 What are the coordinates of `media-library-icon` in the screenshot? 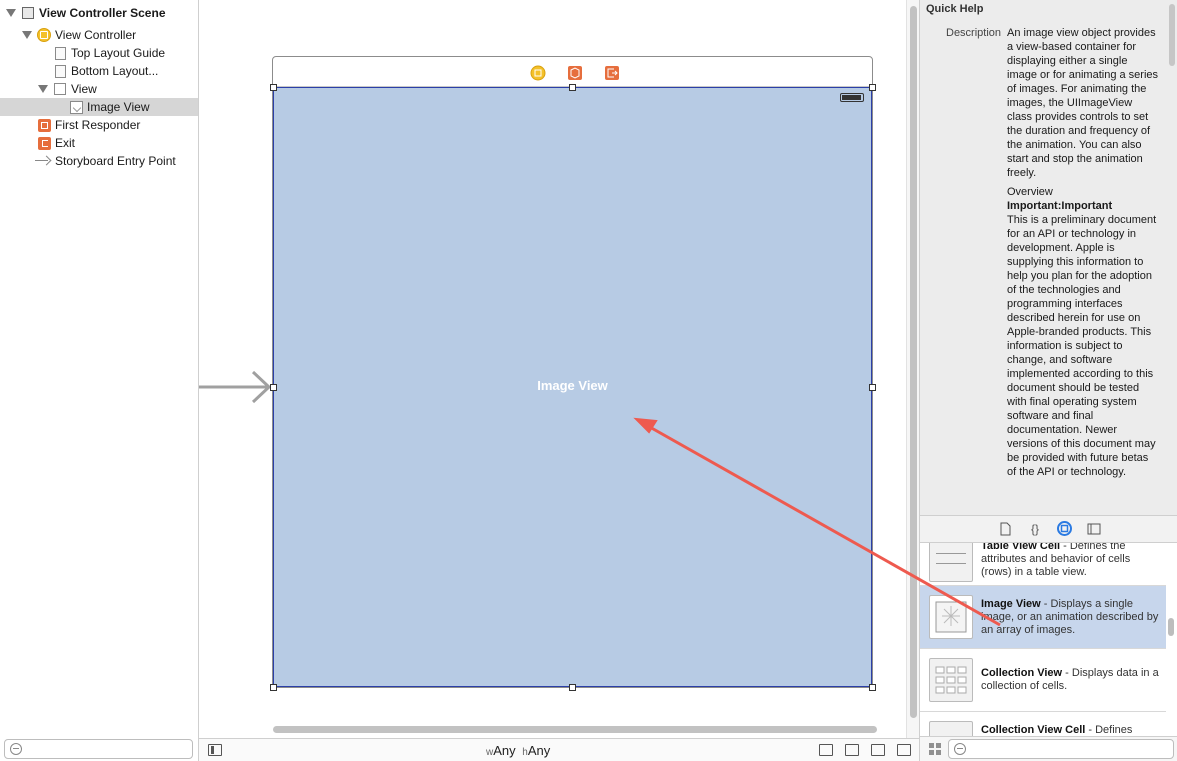 It's located at (1094, 529).